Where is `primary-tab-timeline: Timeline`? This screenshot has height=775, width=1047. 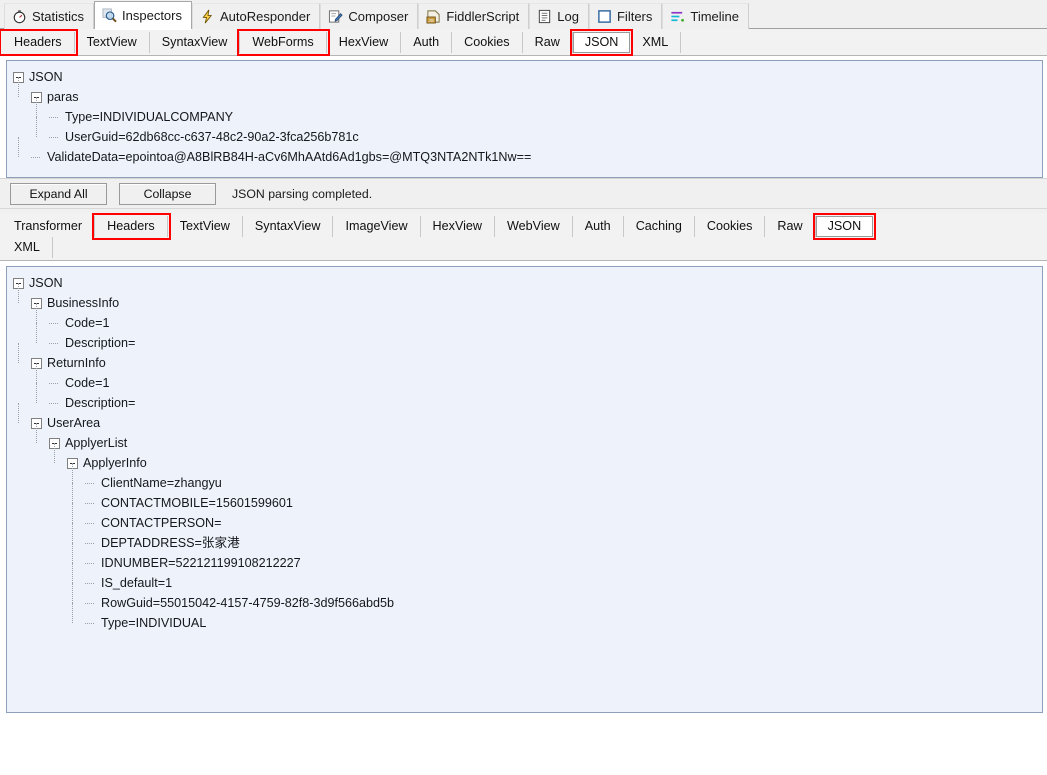
primary-tab-timeline: Timeline is located at coordinates (706, 16).